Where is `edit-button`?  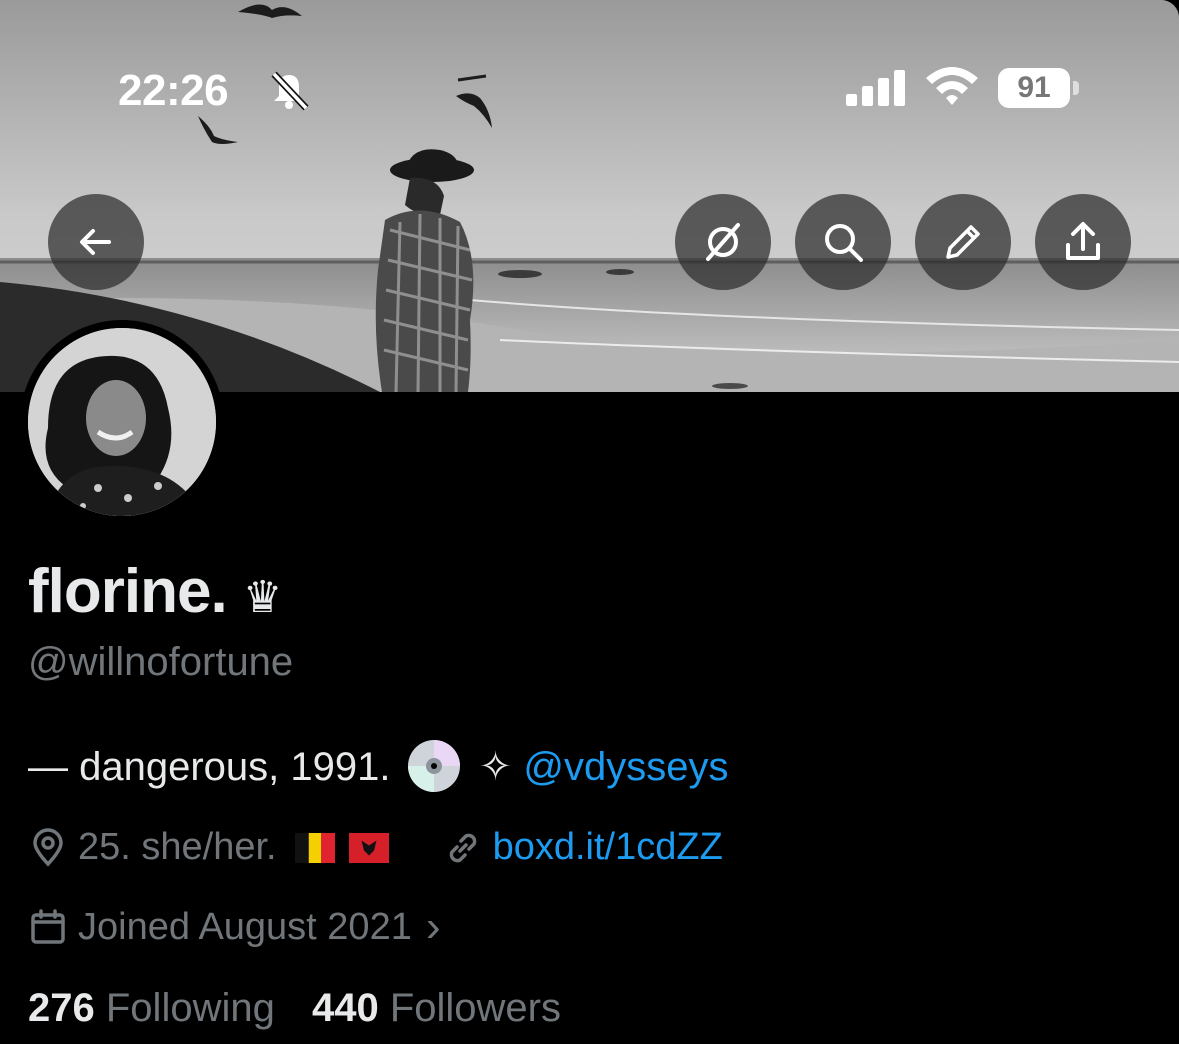 edit-button is located at coordinates (963, 242).